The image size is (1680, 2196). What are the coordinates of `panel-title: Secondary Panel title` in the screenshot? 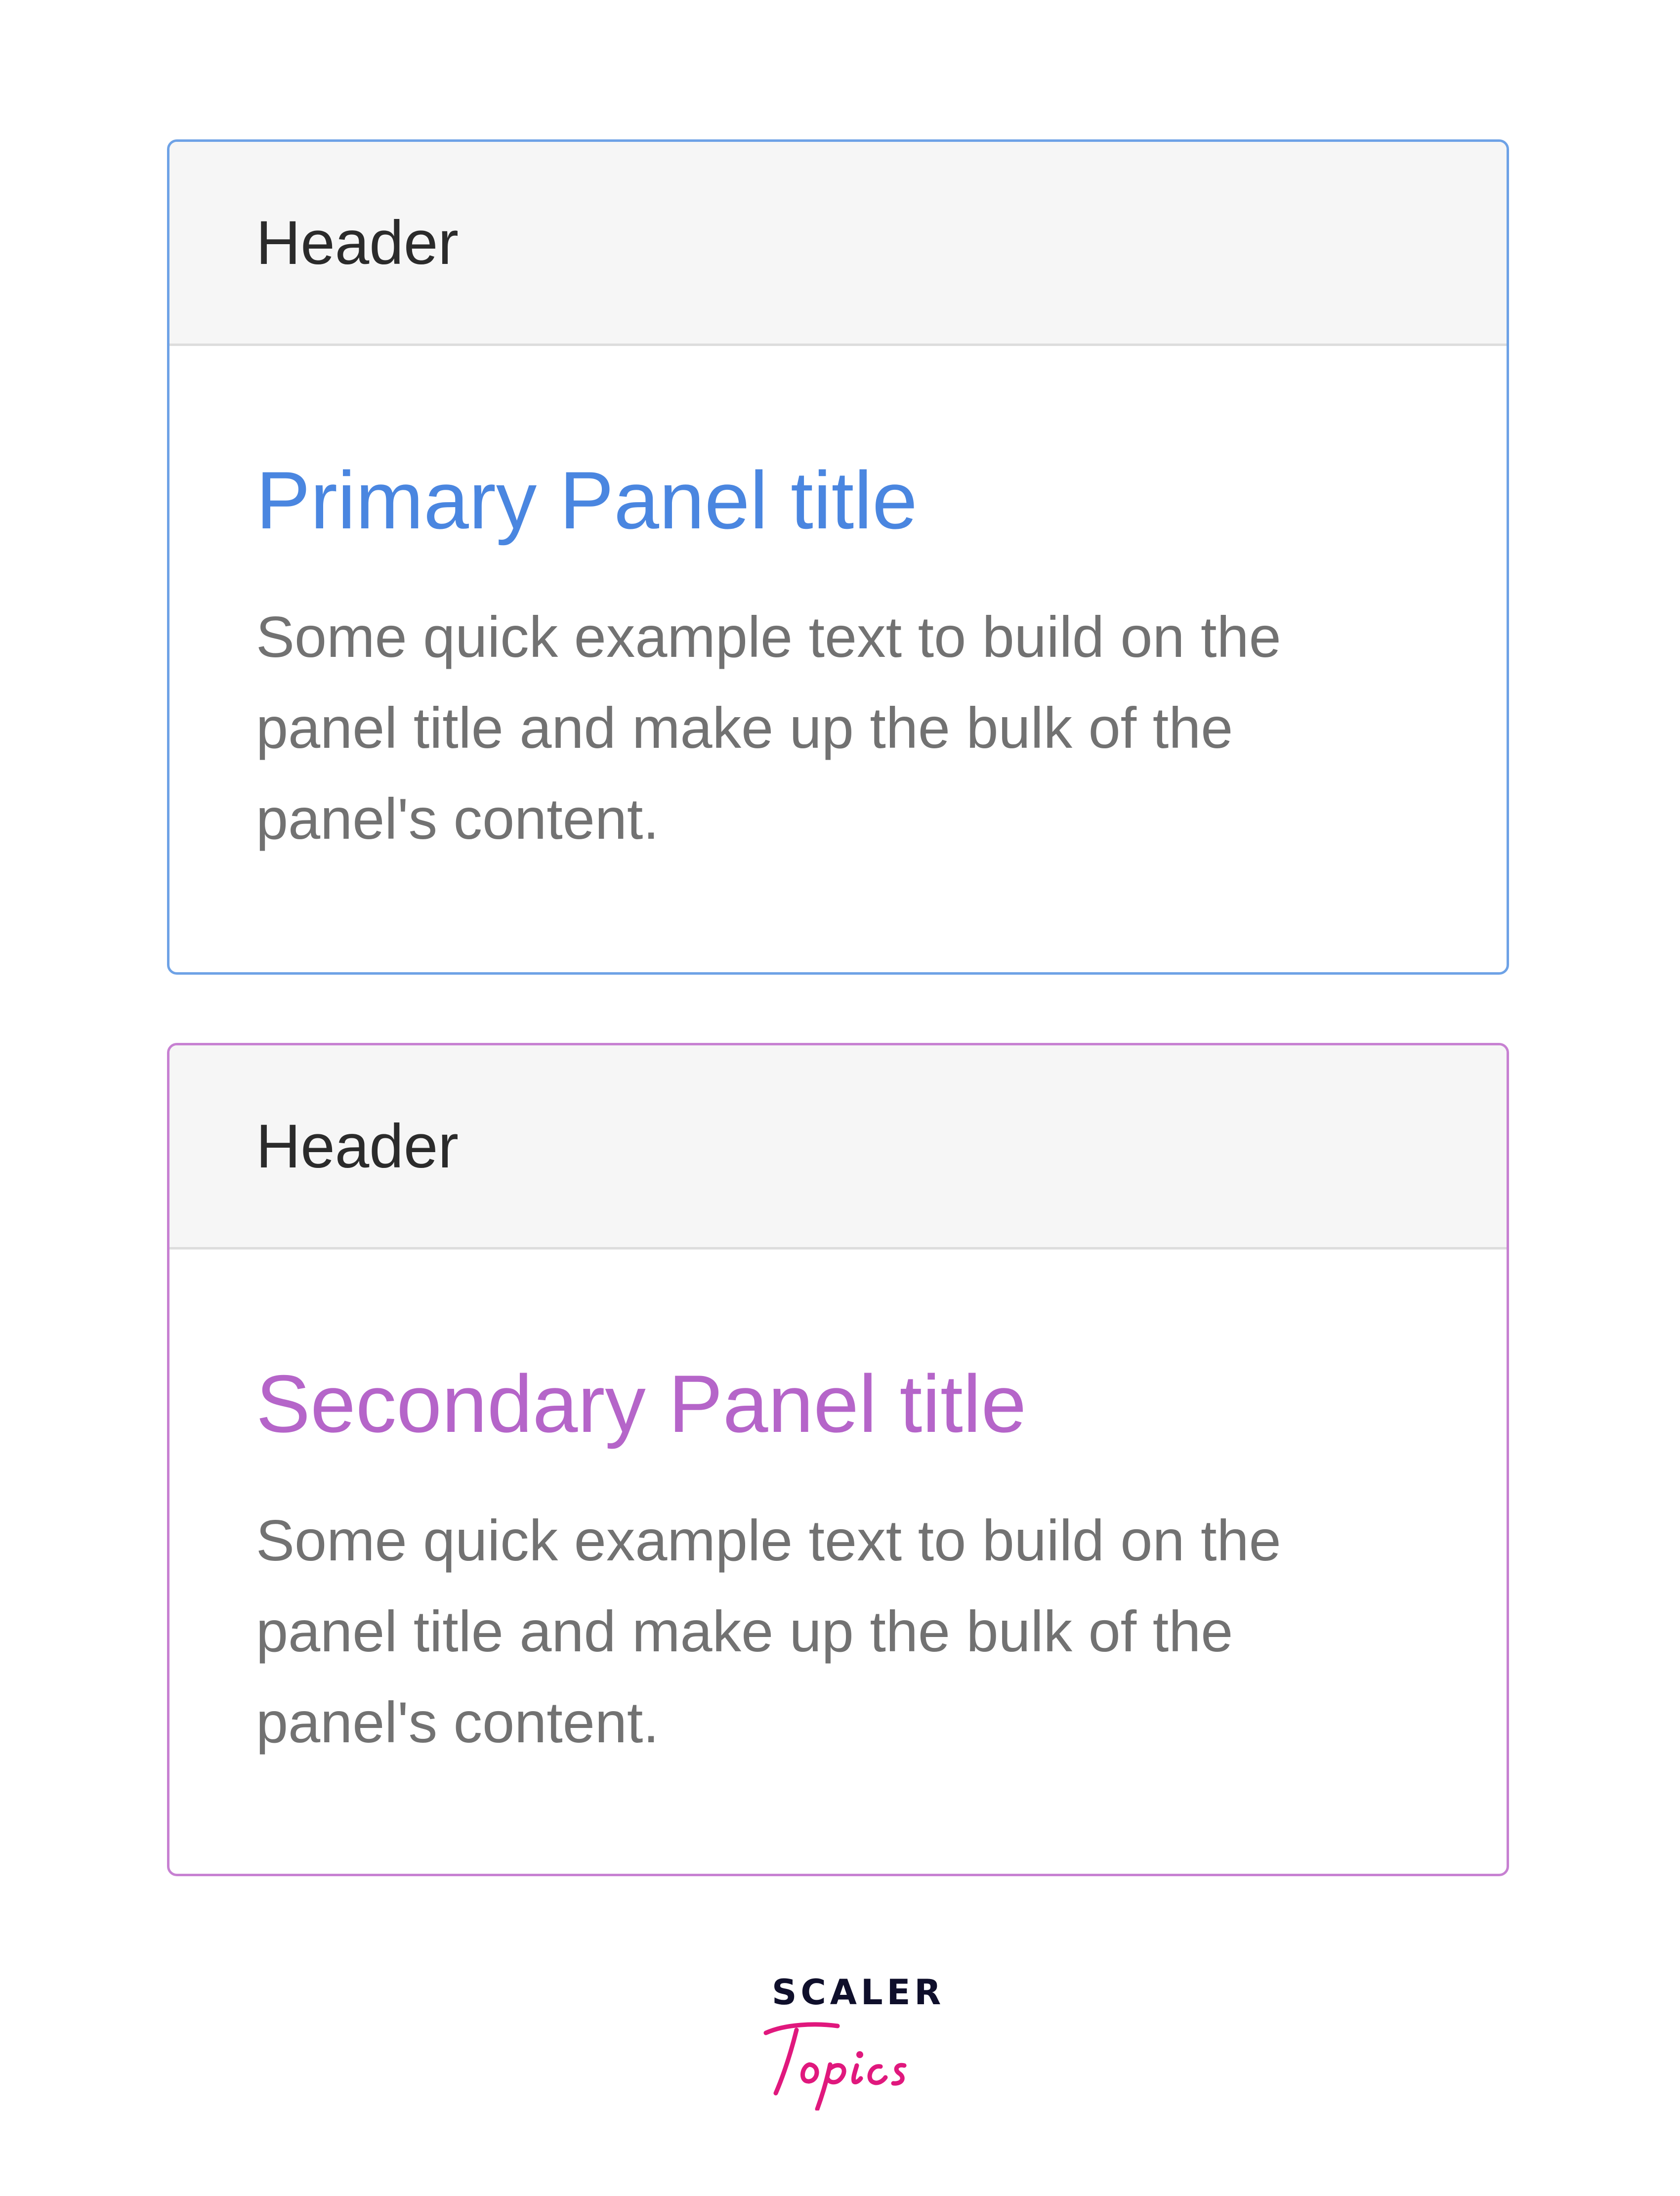 It's located at (641, 1403).